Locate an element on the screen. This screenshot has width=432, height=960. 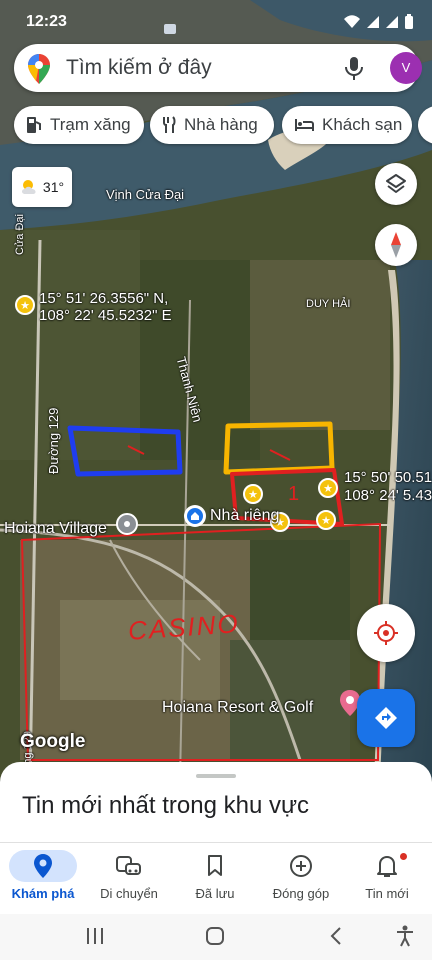
my-location-button is located at coordinates (386, 633).